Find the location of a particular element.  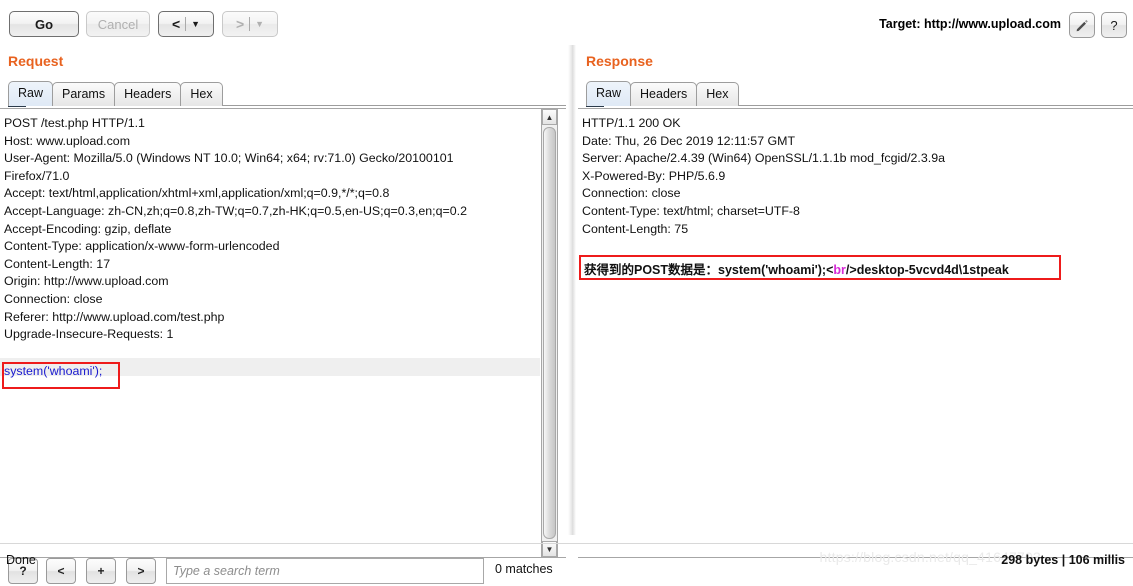

status-state: Done is located at coordinates (21, 560).